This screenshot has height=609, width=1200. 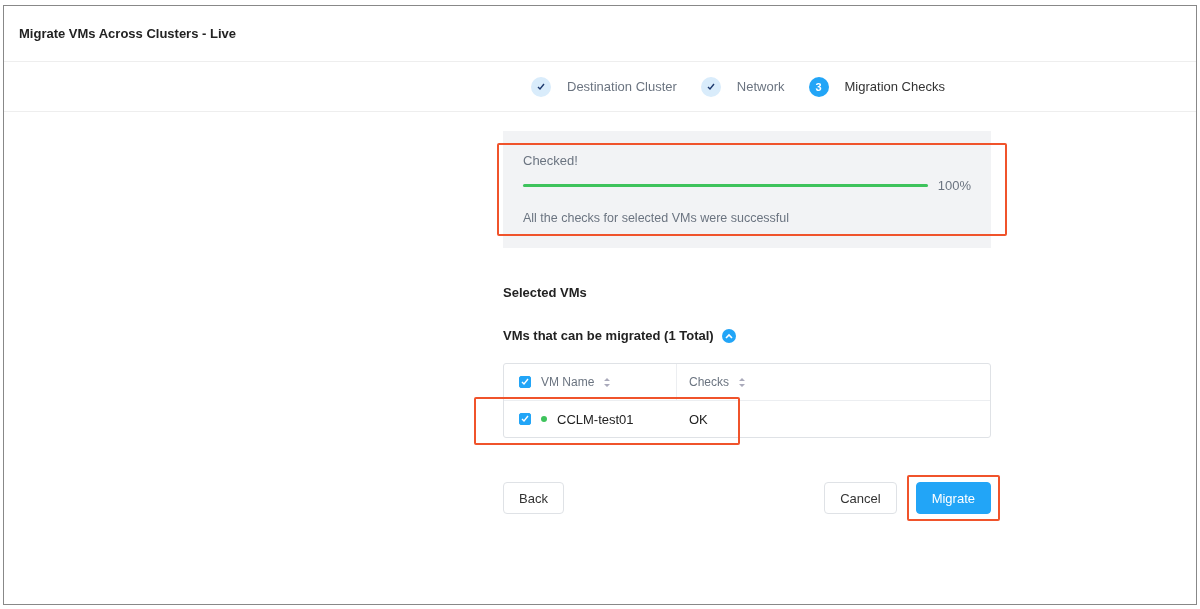 What do you see at coordinates (860, 498) in the screenshot?
I see `action-button: Cancel` at bounding box center [860, 498].